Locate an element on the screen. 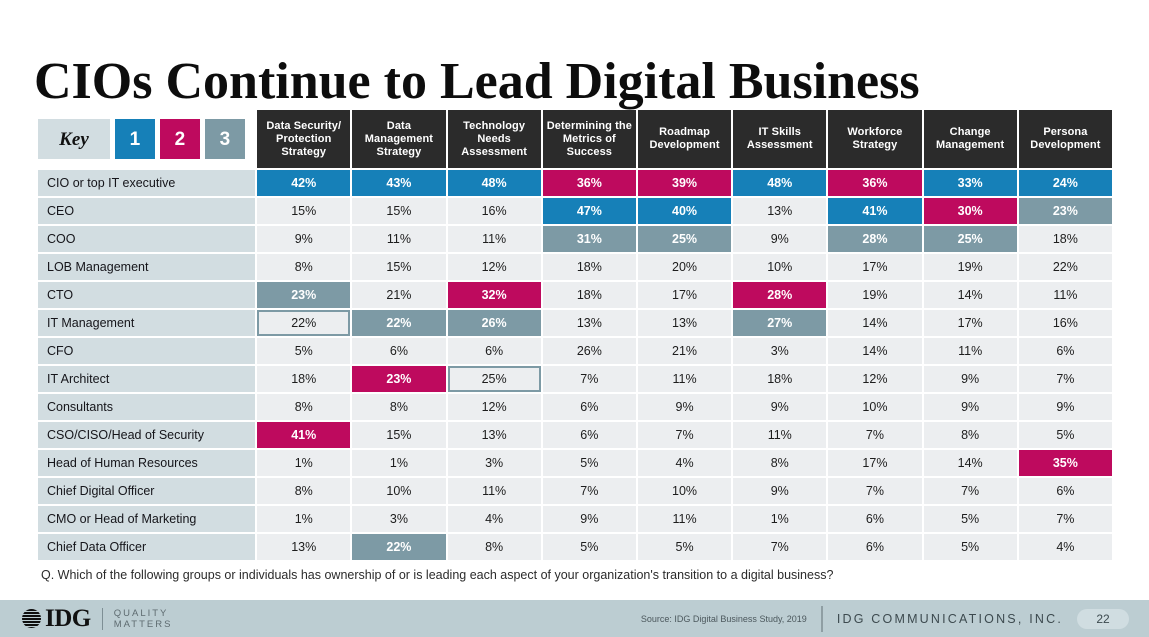  data-cell: 23% is located at coordinates (1065, 211).